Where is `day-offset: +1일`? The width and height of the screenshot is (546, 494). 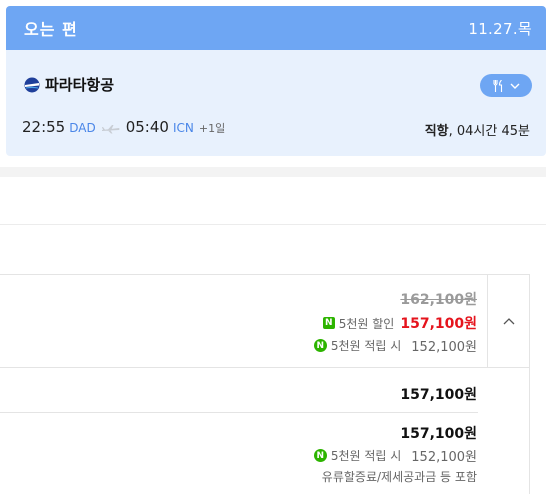
day-offset: +1일 is located at coordinates (212, 128).